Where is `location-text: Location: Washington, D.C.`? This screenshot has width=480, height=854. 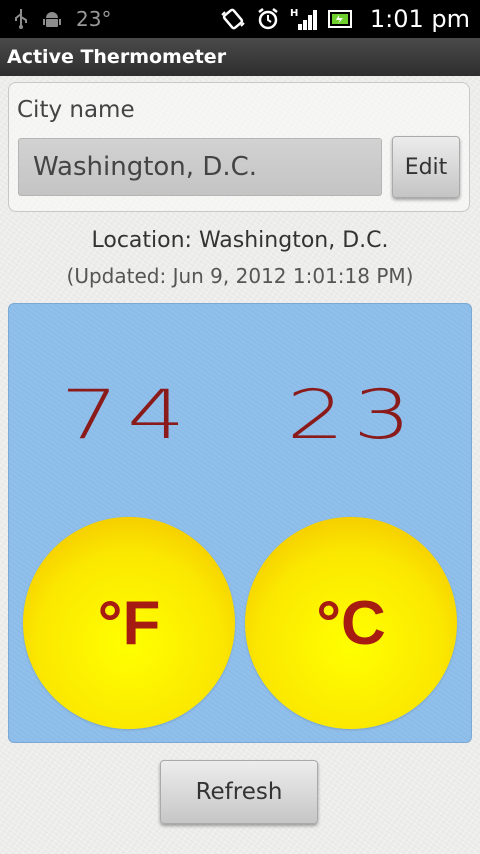
location-text: Location: Washington, D.C. is located at coordinates (240, 240).